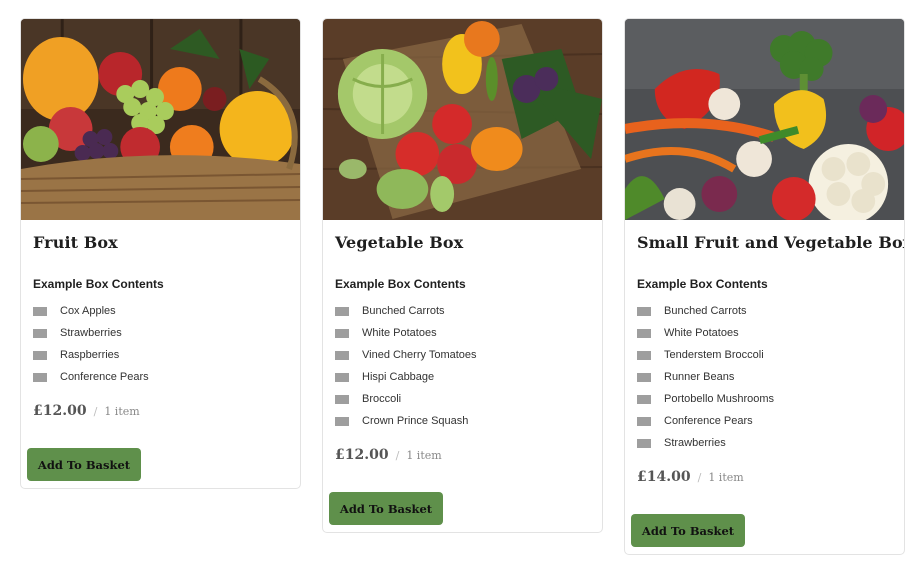 This screenshot has height=565, width=923. What do you see at coordinates (699, 377) in the screenshot?
I see `item-label: Runner Beans` at bounding box center [699, 377].